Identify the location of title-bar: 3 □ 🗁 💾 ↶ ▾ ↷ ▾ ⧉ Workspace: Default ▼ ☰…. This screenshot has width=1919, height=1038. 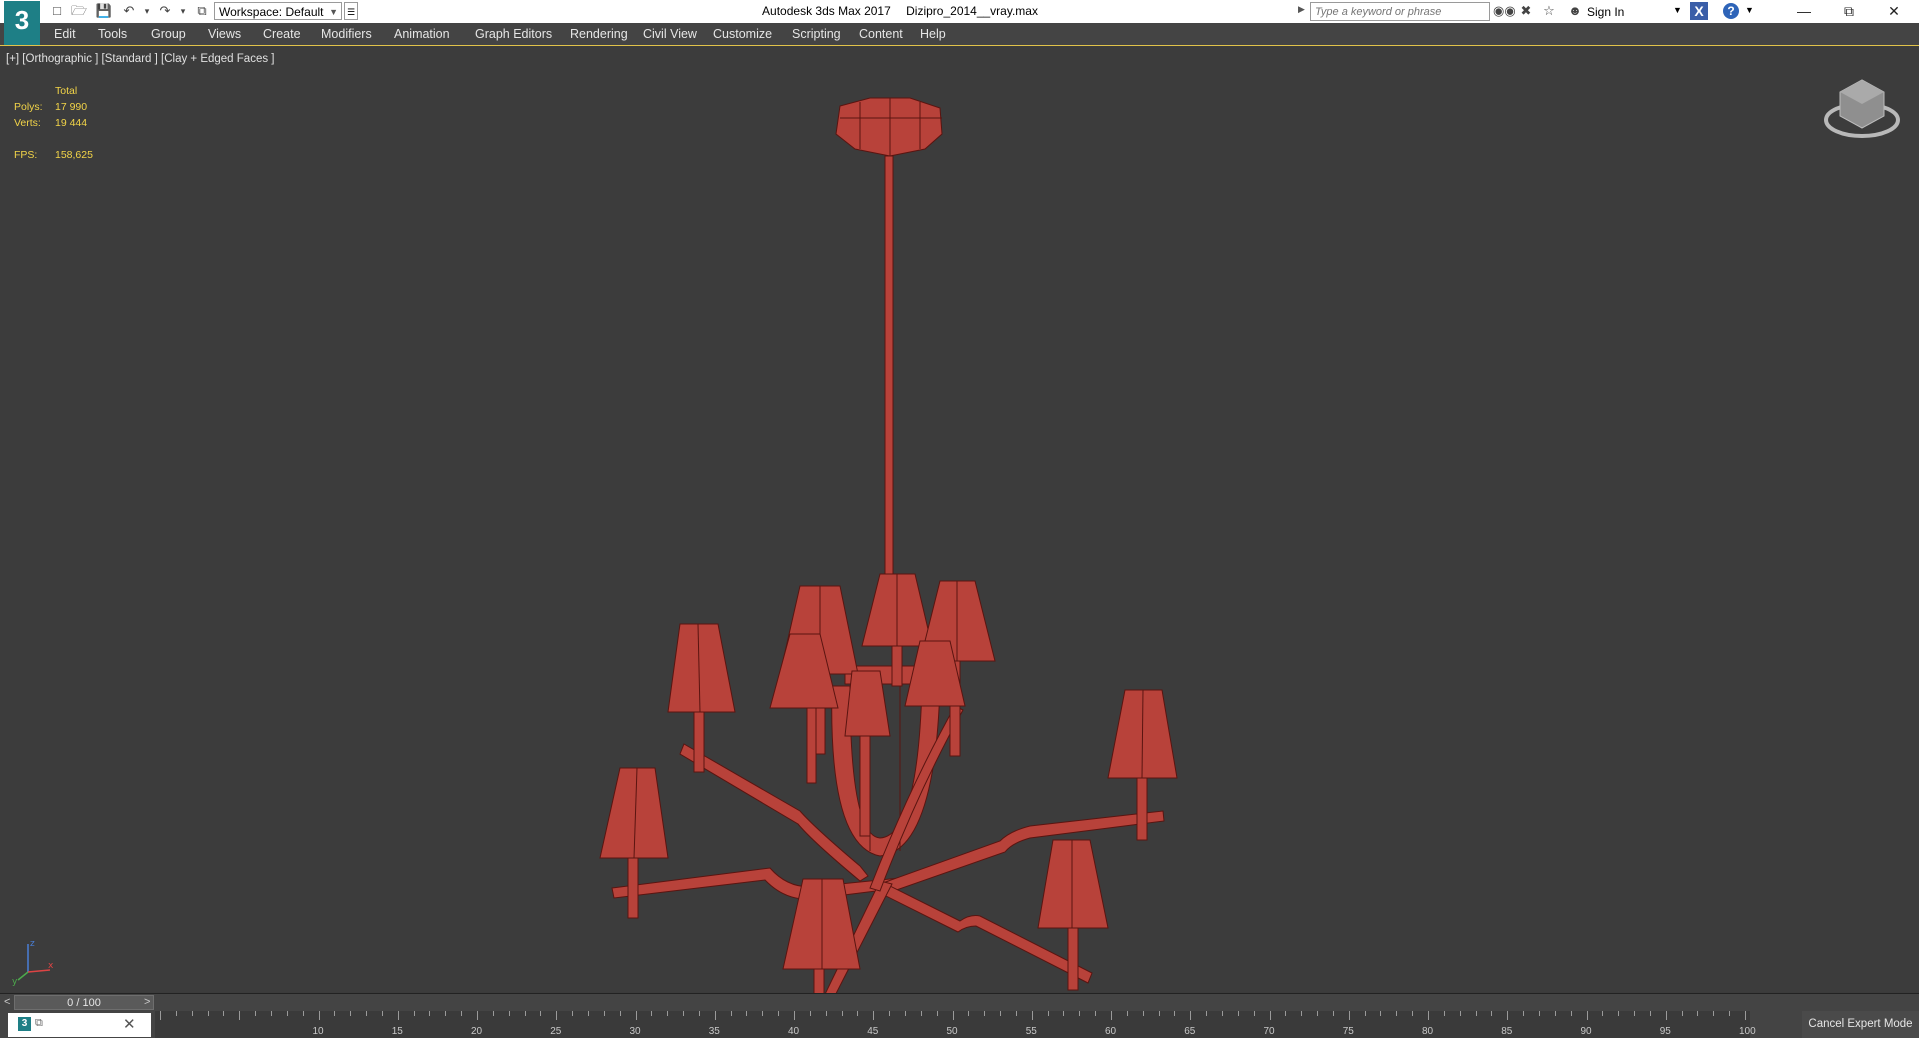
(959, 22).